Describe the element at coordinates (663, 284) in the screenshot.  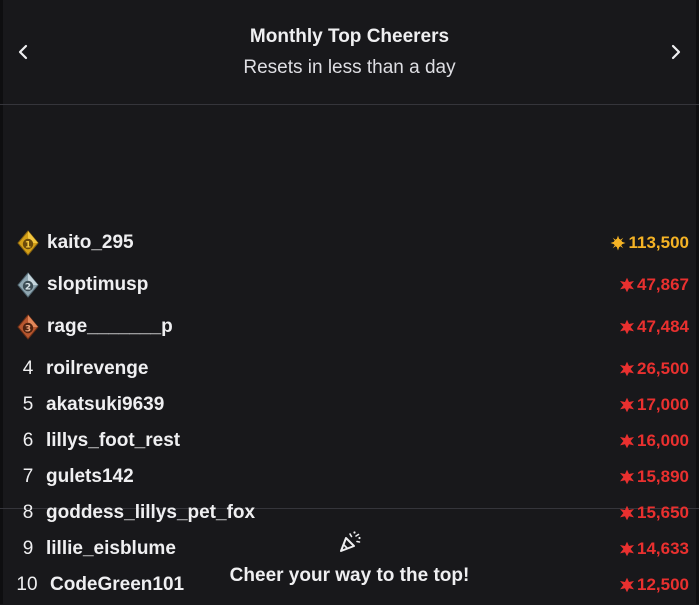
I see `cheer-amount-value: 47,867` at that location.